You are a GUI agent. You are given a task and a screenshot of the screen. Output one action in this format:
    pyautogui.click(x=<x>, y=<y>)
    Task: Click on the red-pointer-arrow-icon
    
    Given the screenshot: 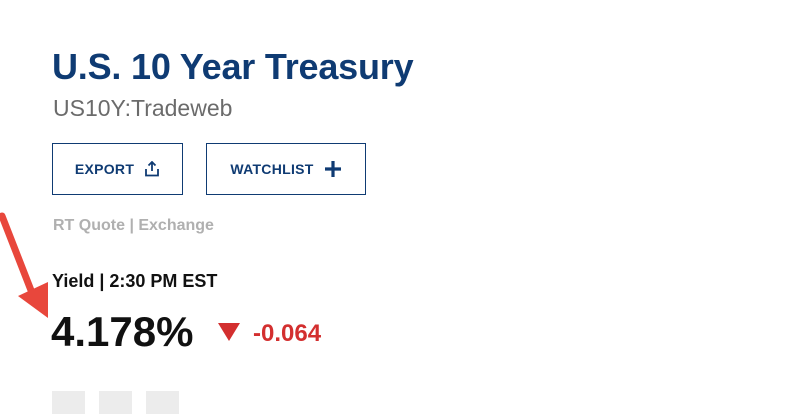 What is the action you would take?
    pyautogui.click(x=30, y=274)
    